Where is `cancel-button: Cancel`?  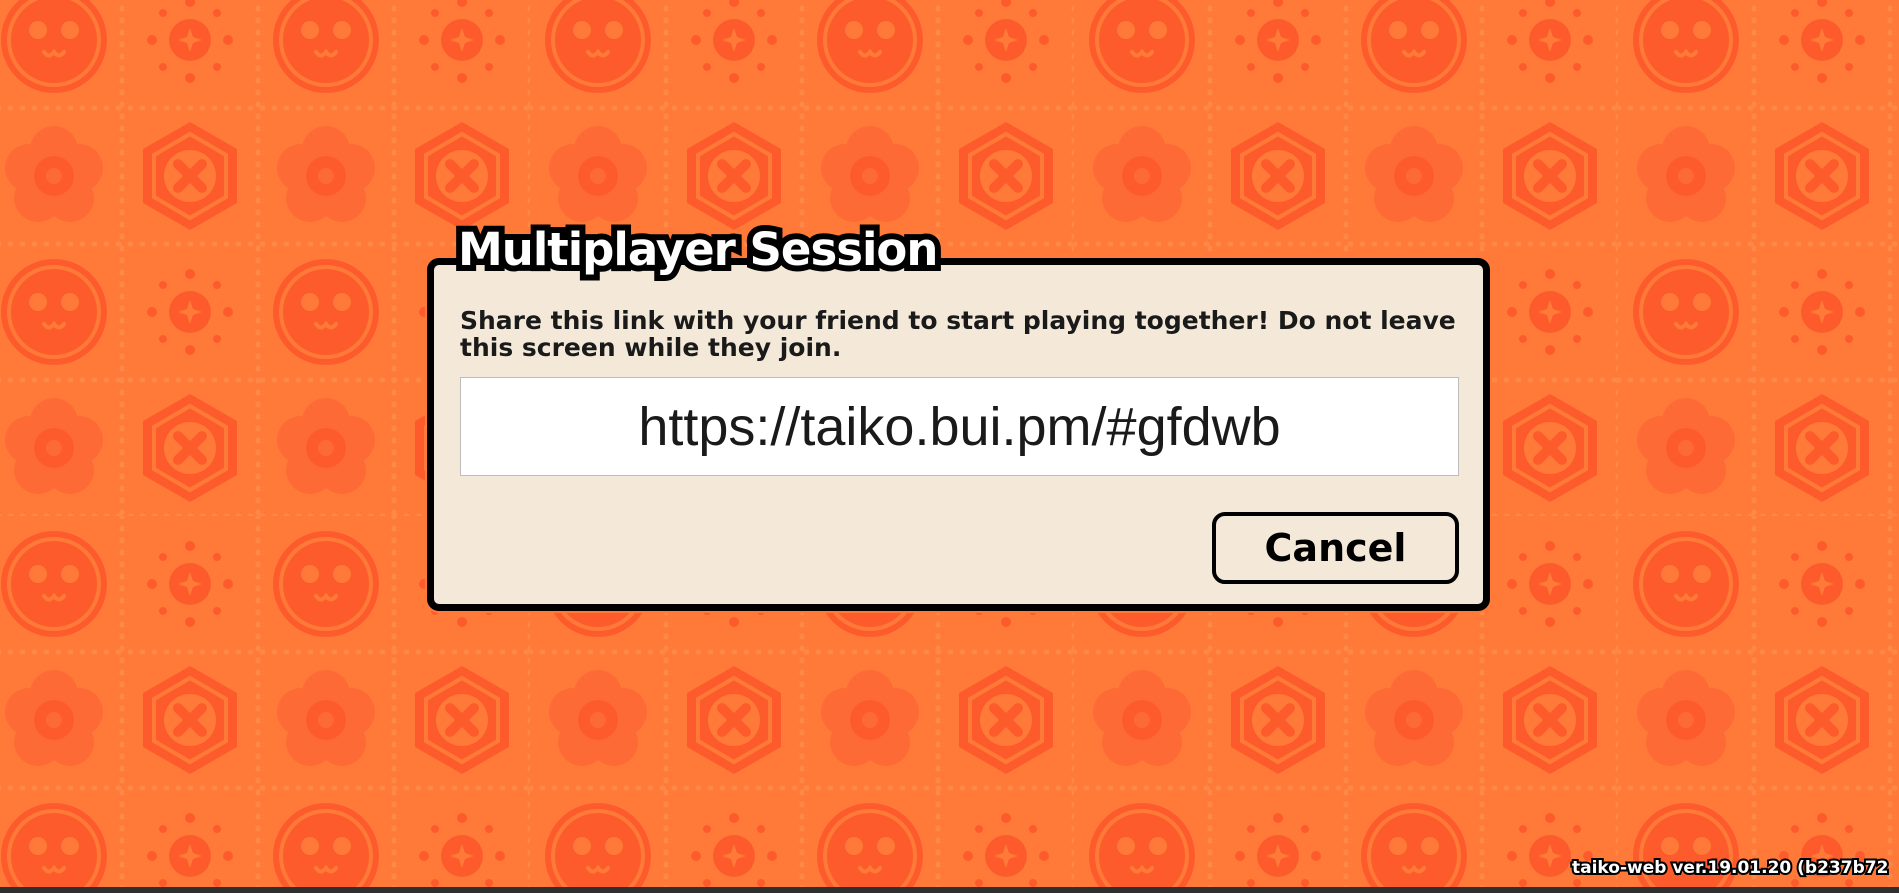
cancel-button: Cancel is located at coordinates (1335, 548).